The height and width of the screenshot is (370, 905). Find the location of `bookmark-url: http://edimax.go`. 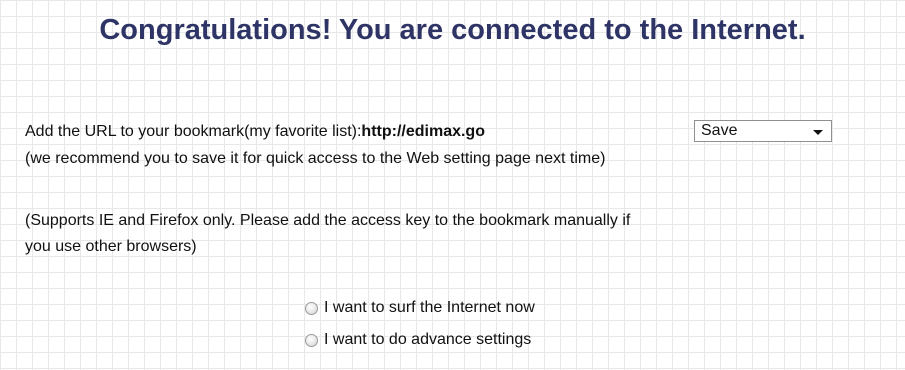

bookmark-url: http://edimax.go is located at coordinates (423, 131).